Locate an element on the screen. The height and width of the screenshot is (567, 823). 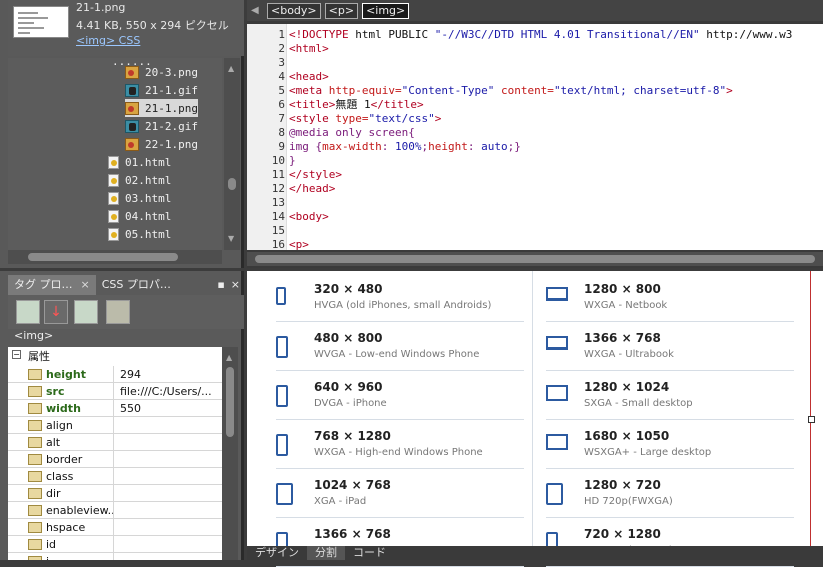
breadcrumb-img: <img> is located at coordinates (386, 10).